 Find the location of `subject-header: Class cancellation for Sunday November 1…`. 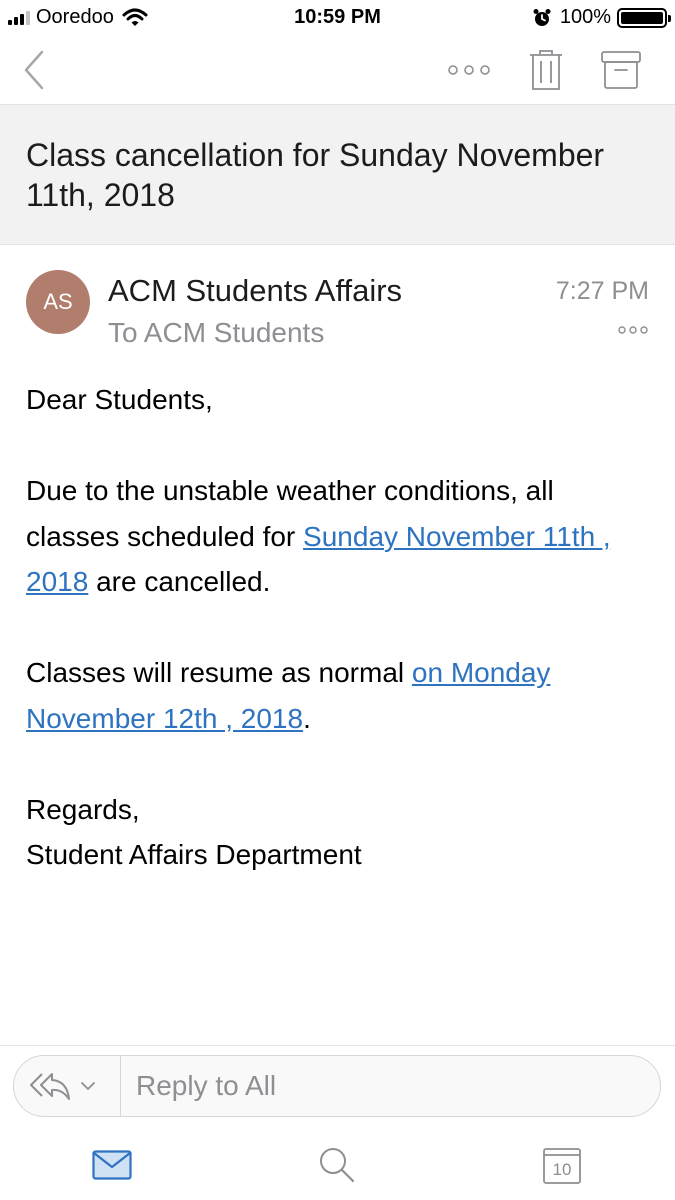

subject-header: Class cancellation for Sunday November 1… is located at coordinates (337, 175).